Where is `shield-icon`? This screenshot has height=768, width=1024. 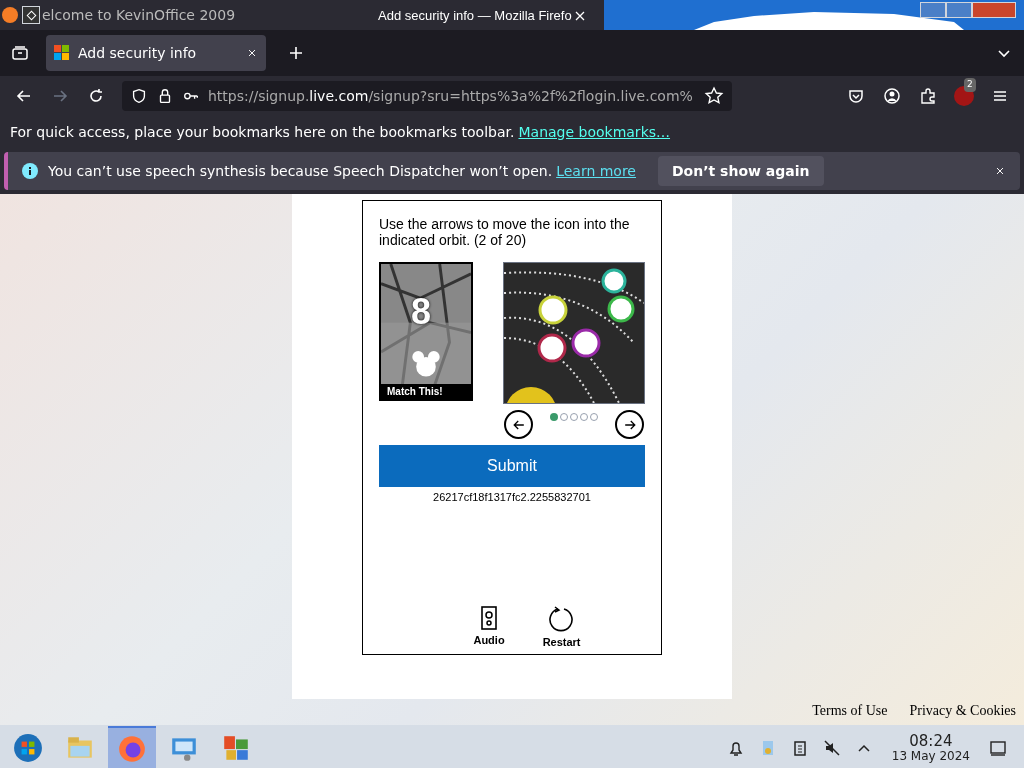 shield-icon is located at coordinates (139, 96).